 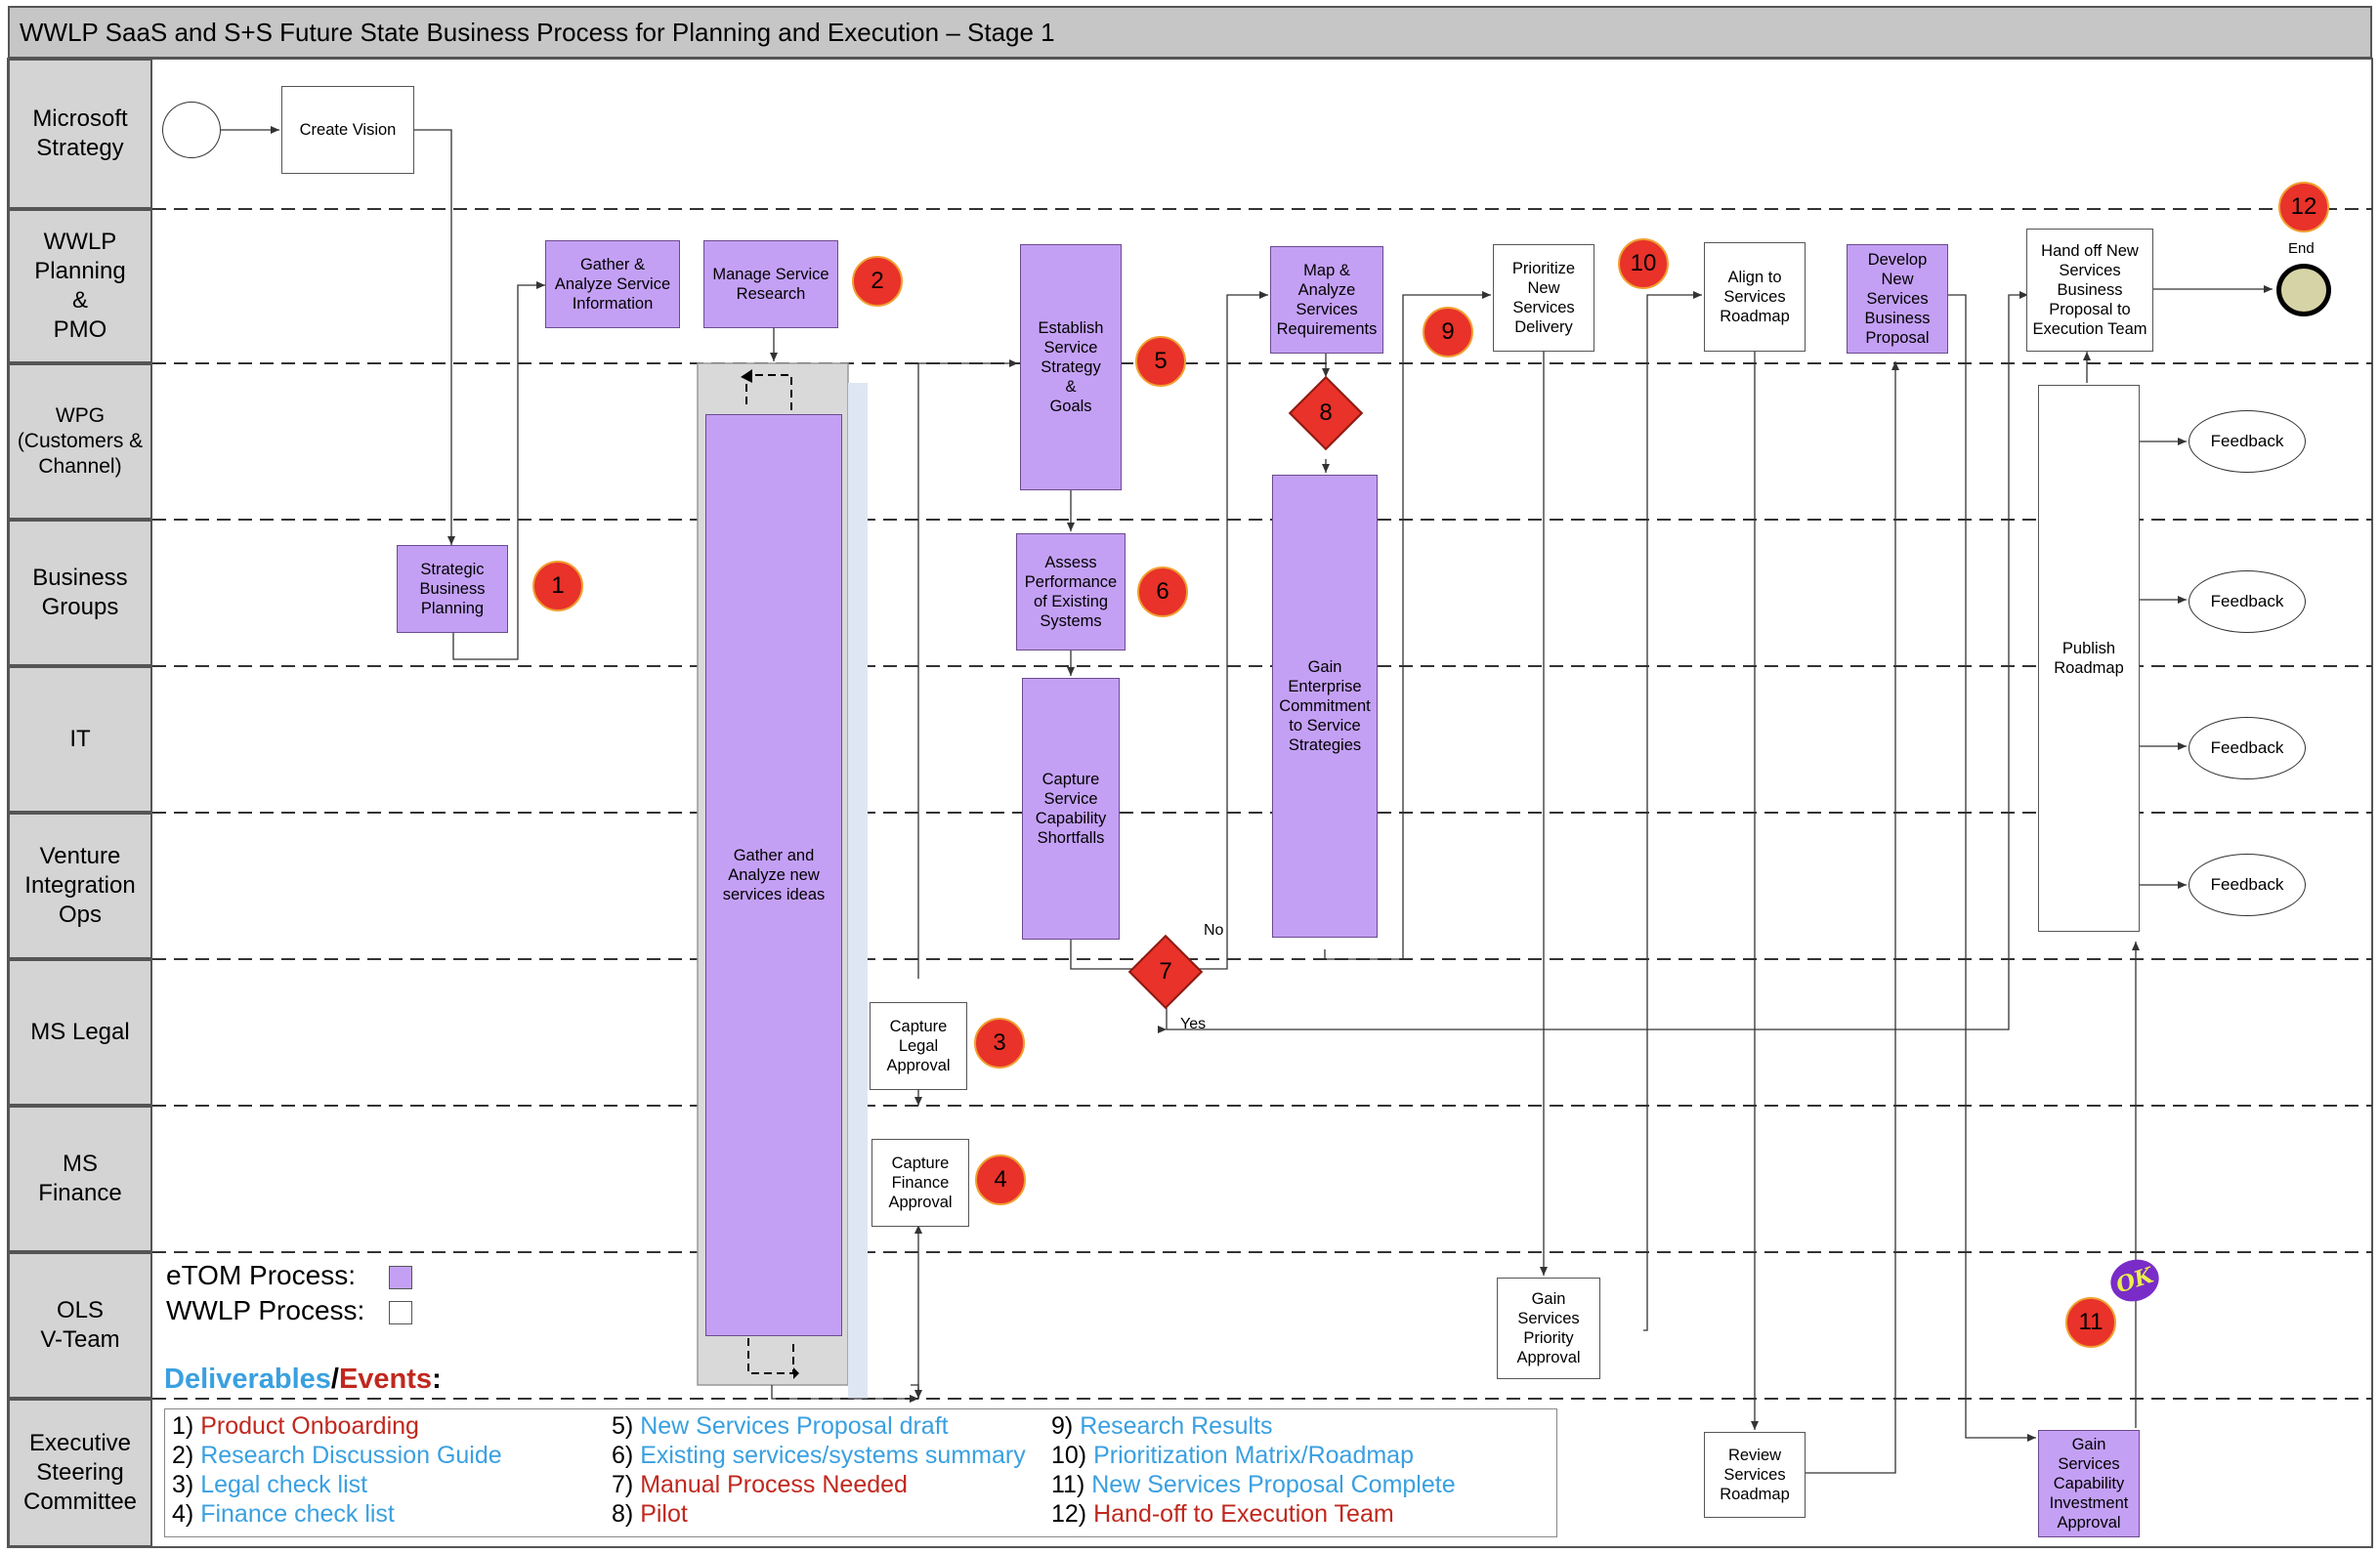 I want to click on end-label: End, so click(x=2301, y=248).